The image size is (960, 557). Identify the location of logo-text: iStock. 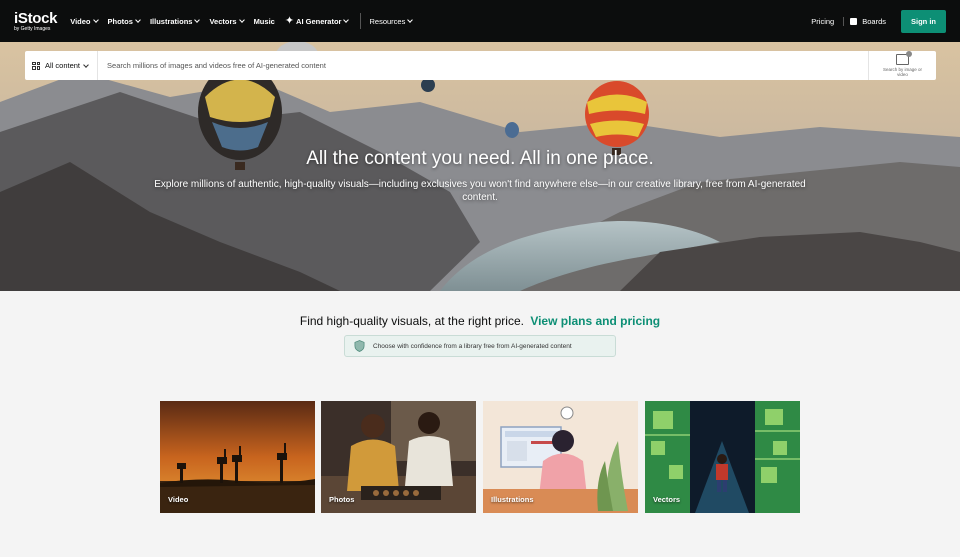
(36, 18).